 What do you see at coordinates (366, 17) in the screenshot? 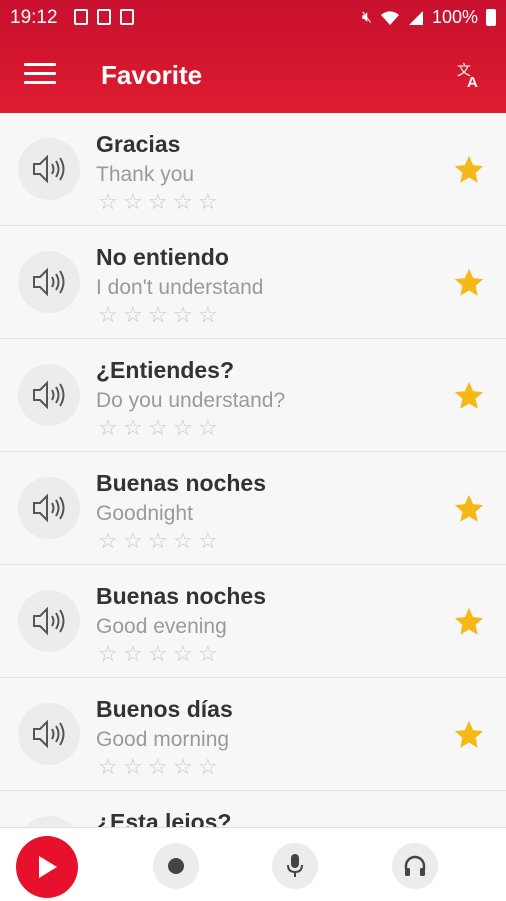
I see `mute-icon: 🔇︎` at bounding box center [366, 17].